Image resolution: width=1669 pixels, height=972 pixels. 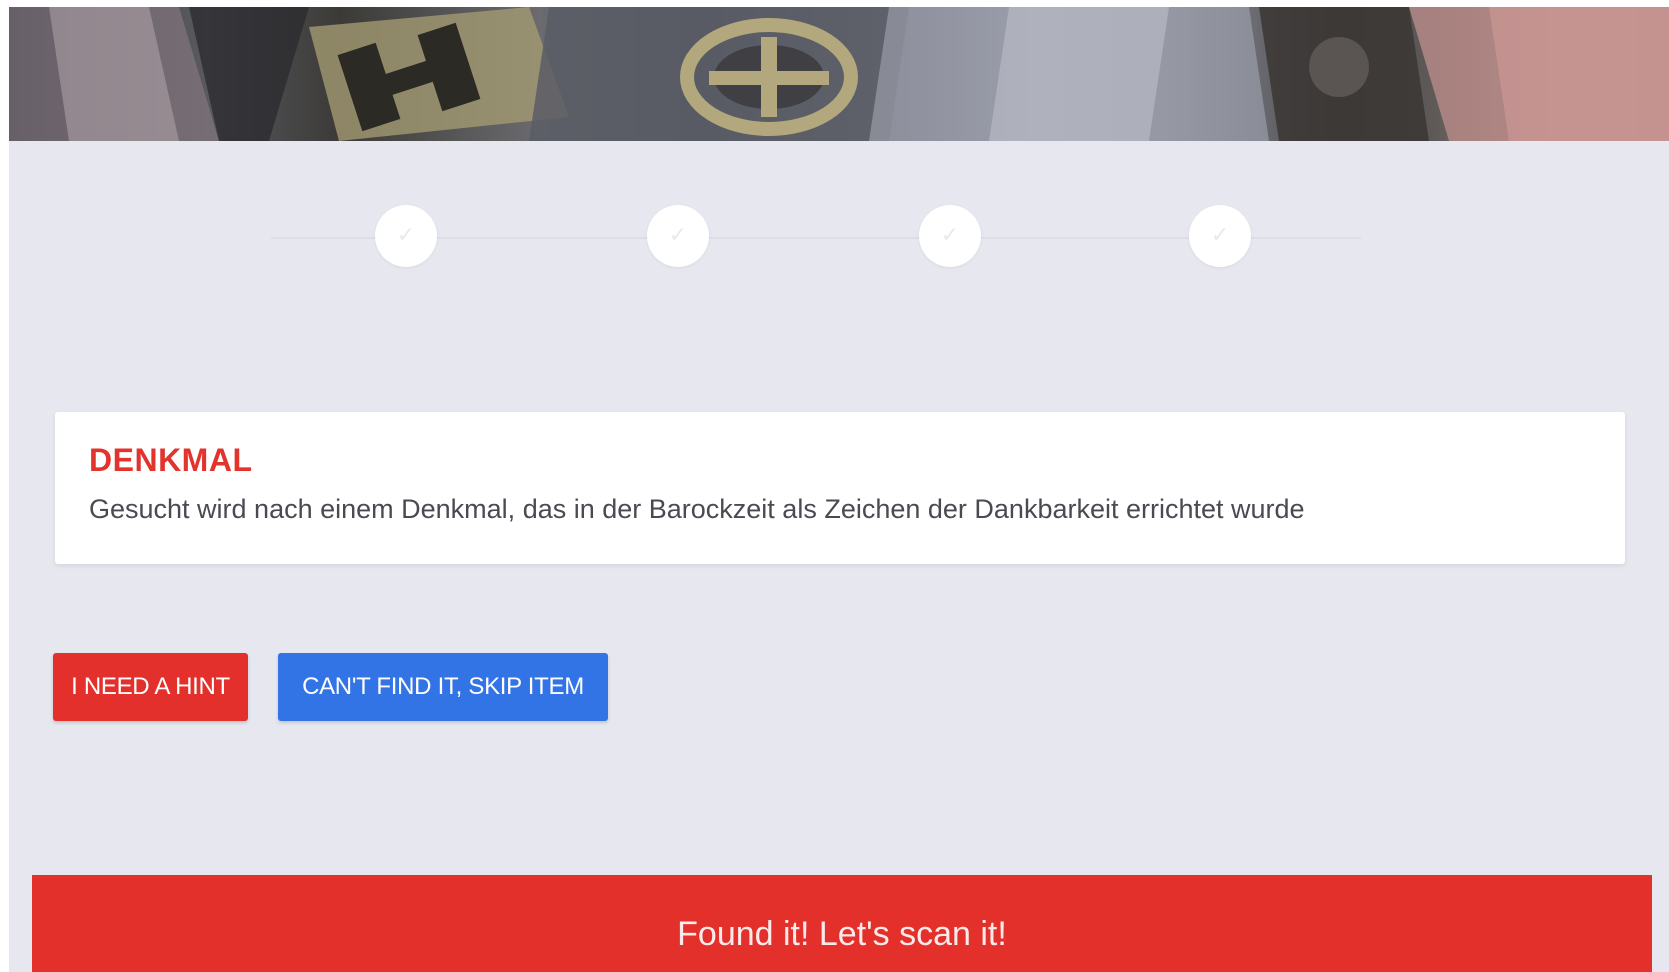 What do you see at coordinates (443, 687) in the screenshot?
I see `skip-item-button: CAN'T FIND IT, SKIP ITEM` at bounding box center [443, 687].